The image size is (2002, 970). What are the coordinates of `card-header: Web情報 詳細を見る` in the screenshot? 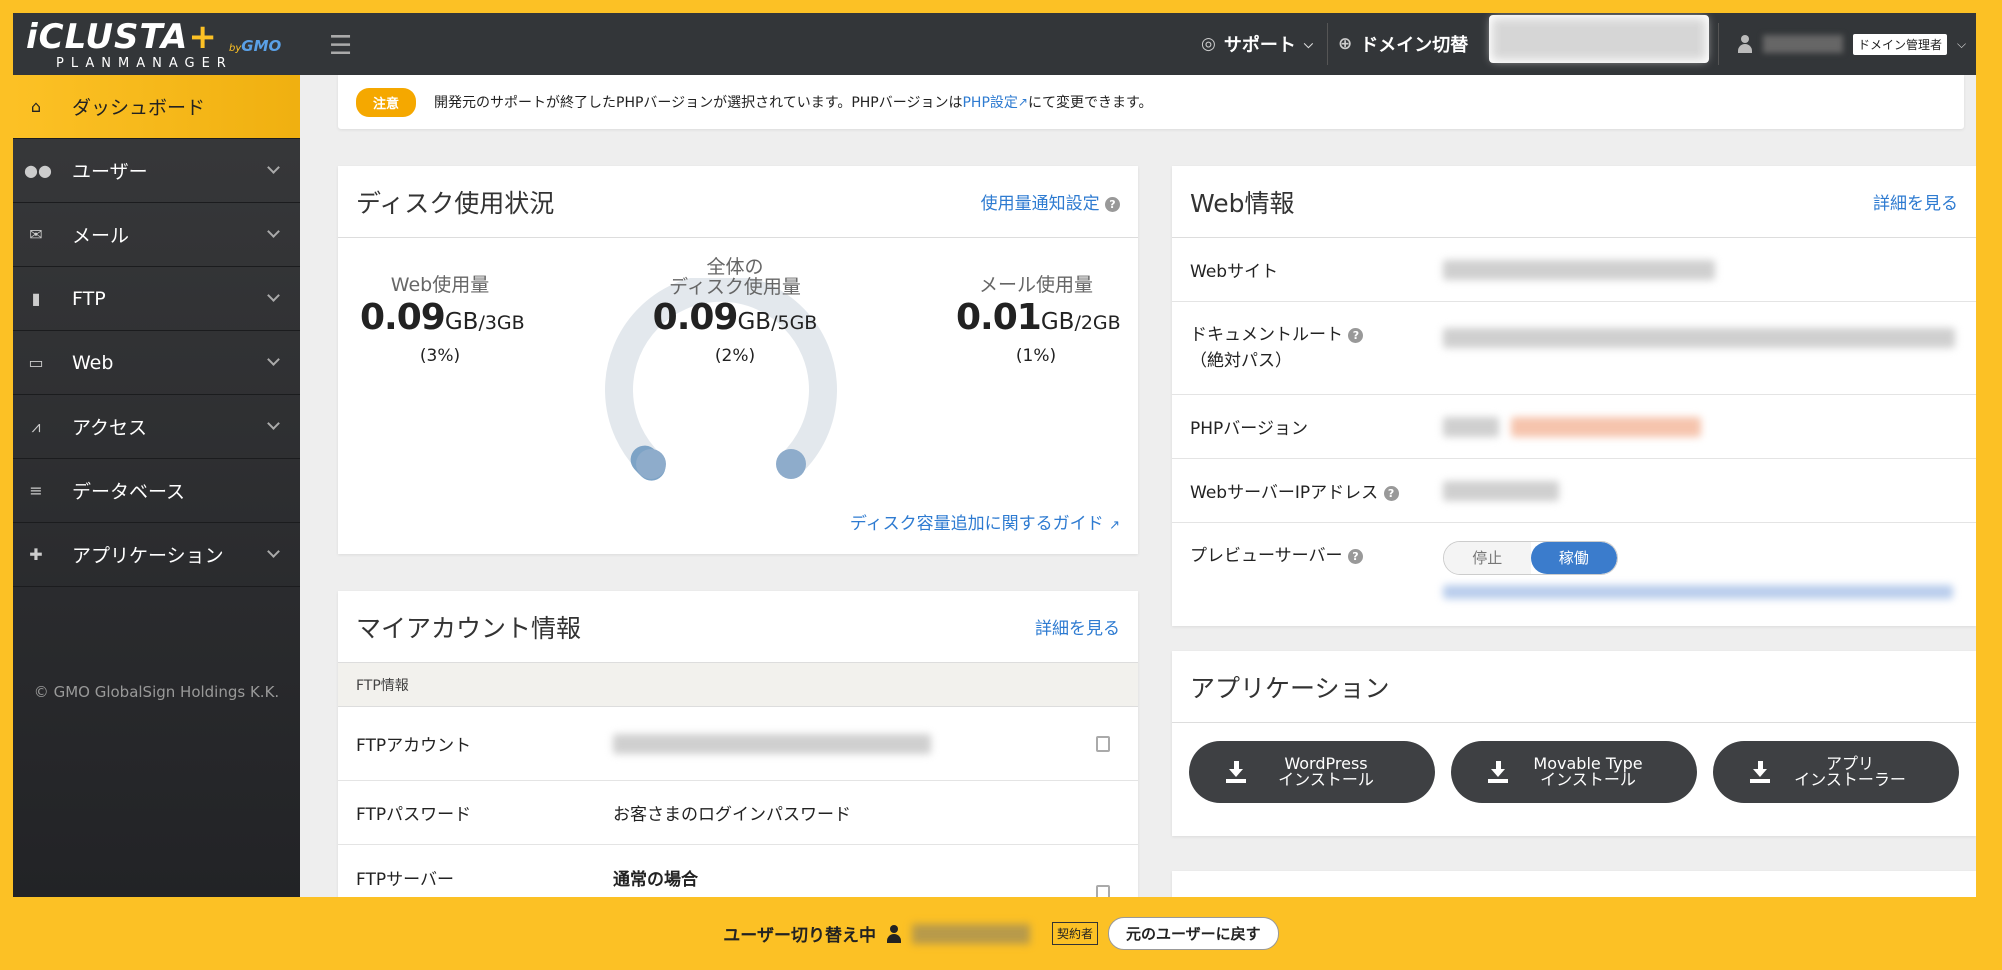 It's located at (1574, 202).